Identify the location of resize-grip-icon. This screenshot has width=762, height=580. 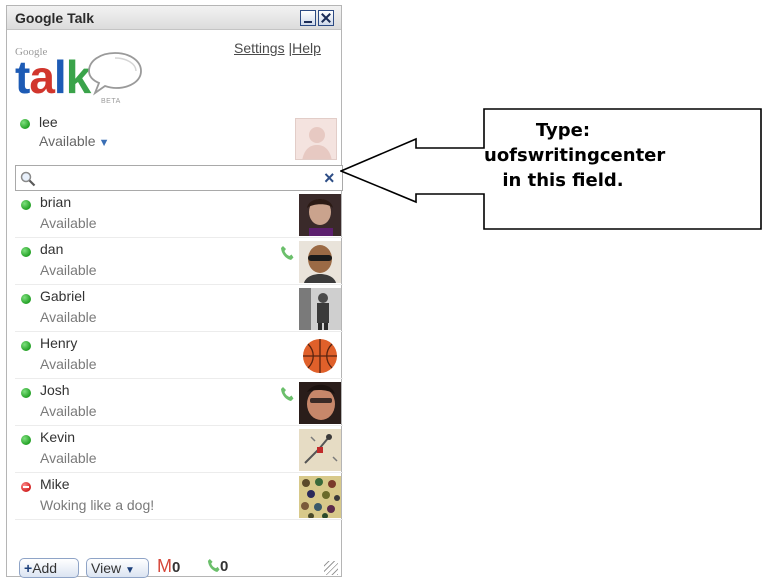
(331, 568).